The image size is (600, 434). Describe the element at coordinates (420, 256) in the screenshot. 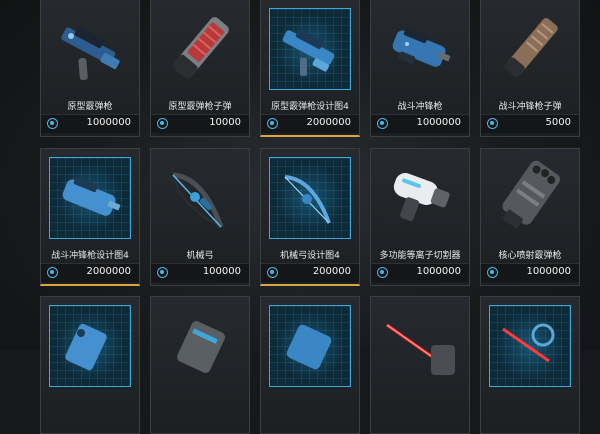

I see `item-name: 多功能等离子切割器` at that location.